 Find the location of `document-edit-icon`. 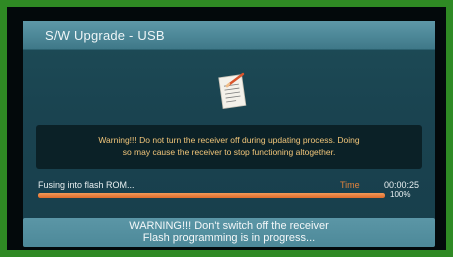

document-edit-icon is located at coordinates (232, 90).